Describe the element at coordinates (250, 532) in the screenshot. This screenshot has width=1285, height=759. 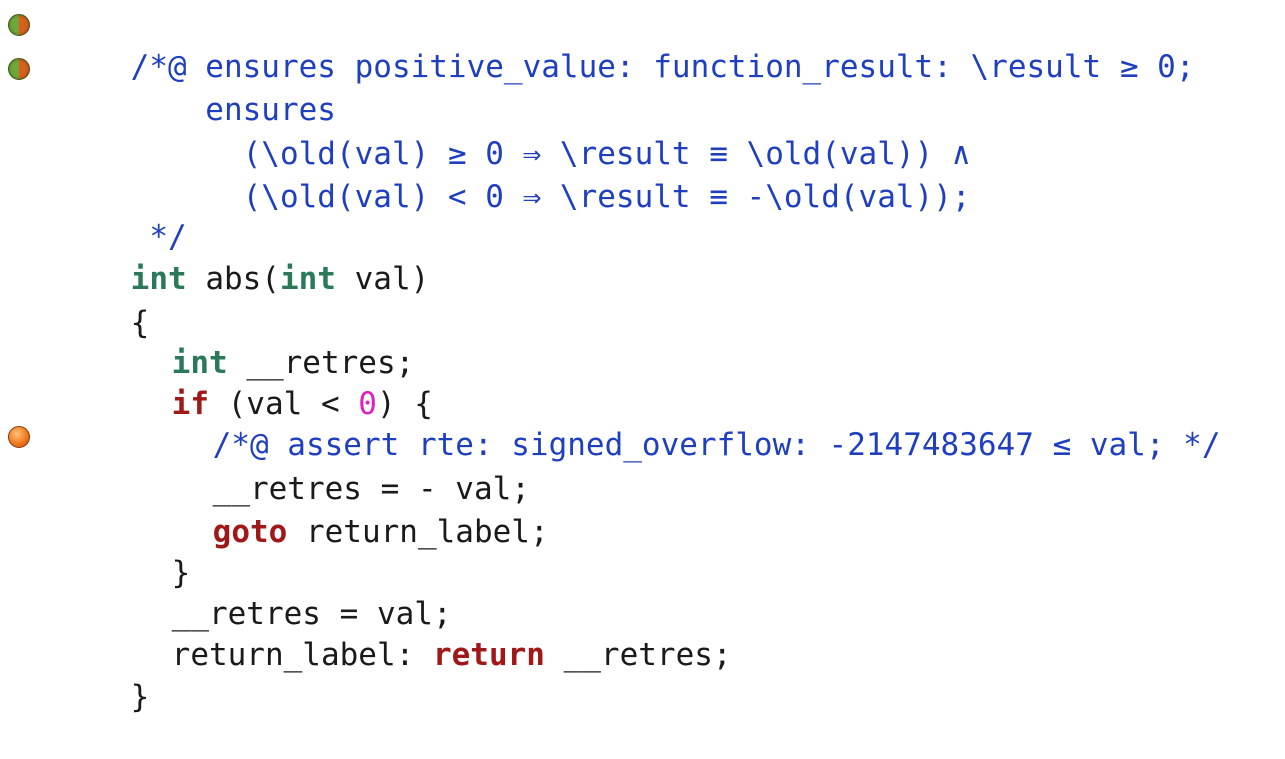
I see `control-keyword: goto` at that location.